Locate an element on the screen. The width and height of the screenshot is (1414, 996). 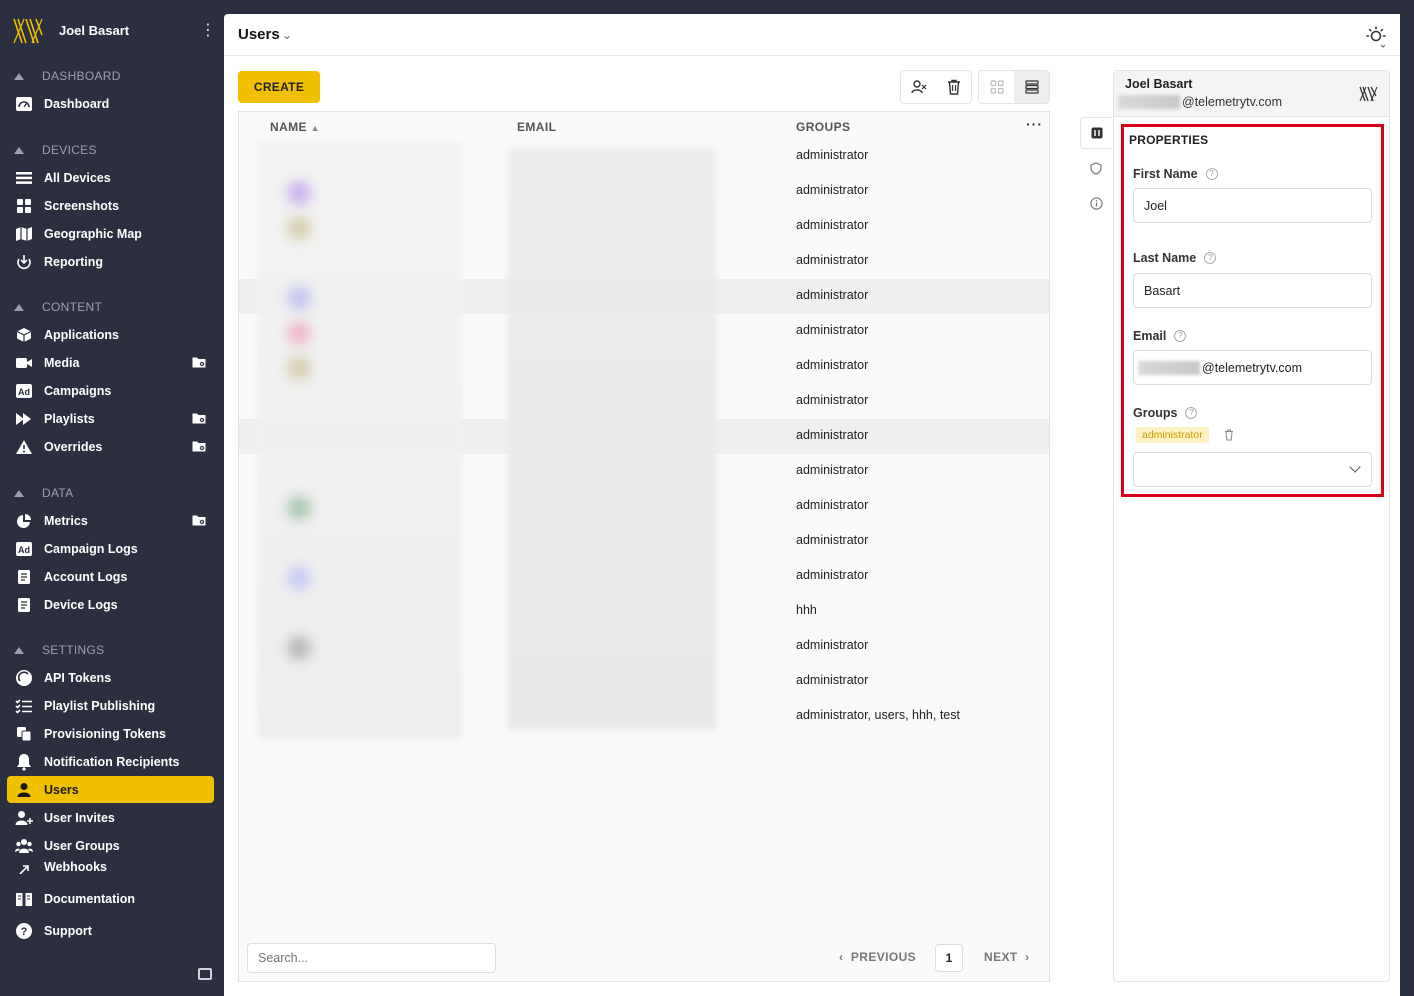
sidebar-item-provisioning-tokens: Provisioning Tokens is located at coordinates (110, 733).